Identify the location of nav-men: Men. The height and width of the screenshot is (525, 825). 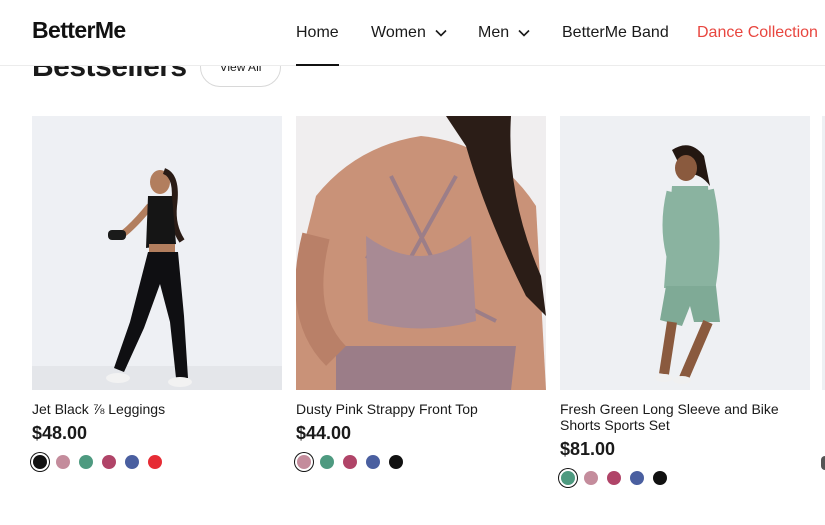
(504, 33).